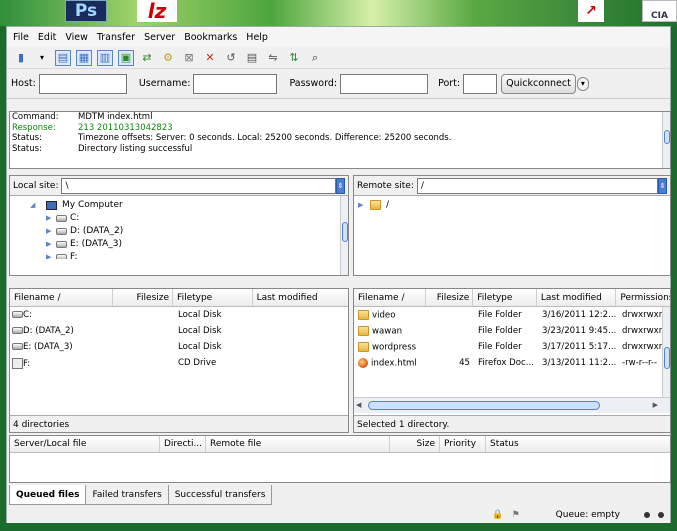  I want to click on disconnect-icon: ✕, so click(210, 58).